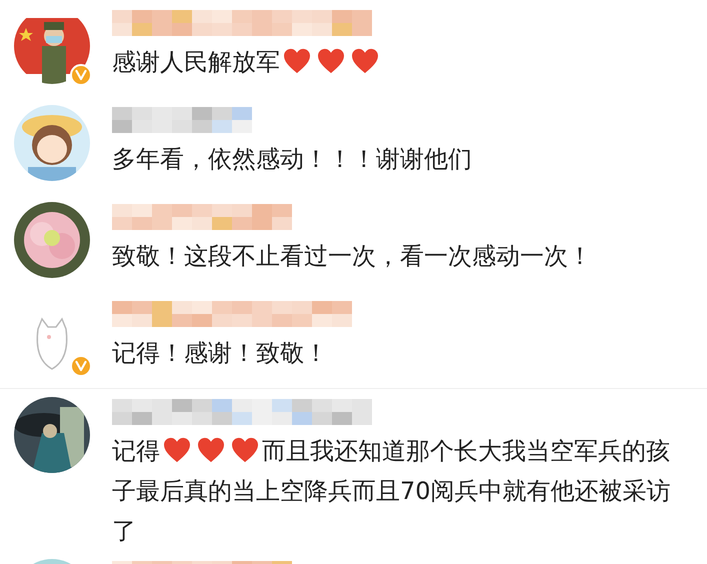 The height and width of the screenshot is (564, 707). Describe the element at coordinates (220, 353) in the screenshot. I see `comment-text: 记得！感谢！致敬！` at that location.